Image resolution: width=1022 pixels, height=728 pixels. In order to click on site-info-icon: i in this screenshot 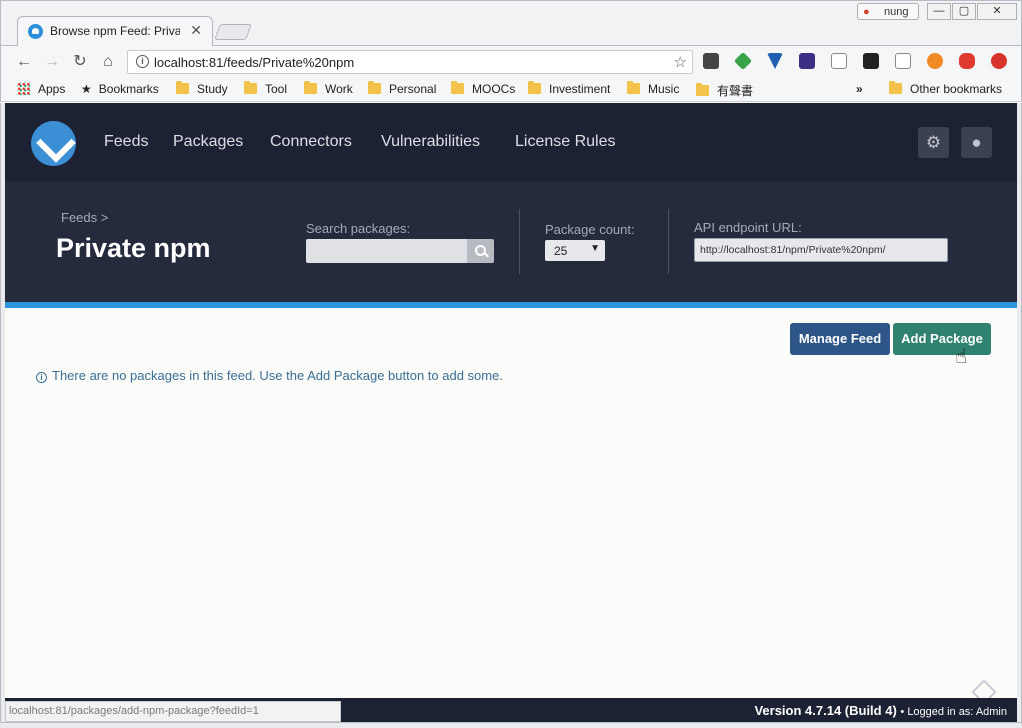, I will do `click(142, 61)`.